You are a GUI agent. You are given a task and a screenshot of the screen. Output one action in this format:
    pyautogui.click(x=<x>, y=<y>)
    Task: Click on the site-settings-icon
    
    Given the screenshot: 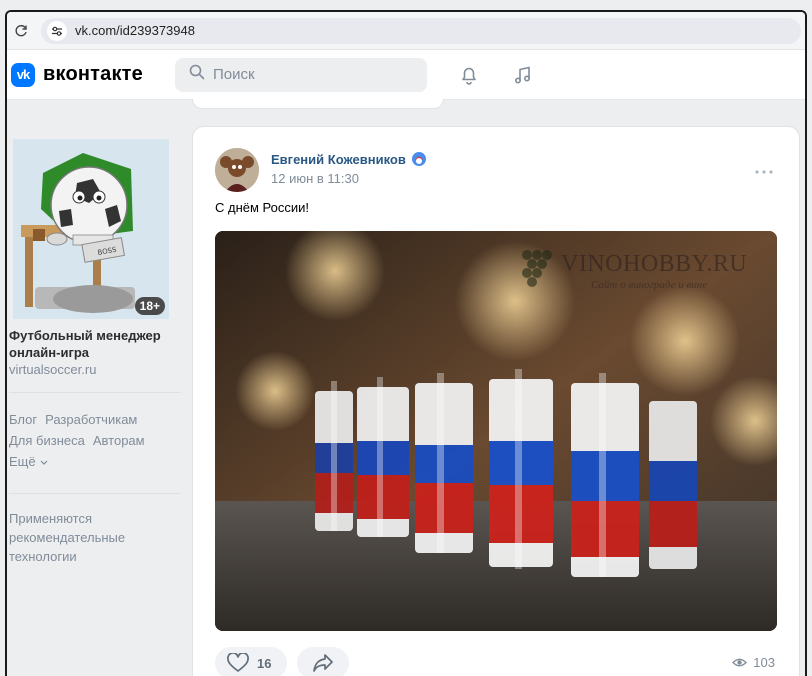 What is the action you would take?
    pyautogui.click(x=57, y=30)
    